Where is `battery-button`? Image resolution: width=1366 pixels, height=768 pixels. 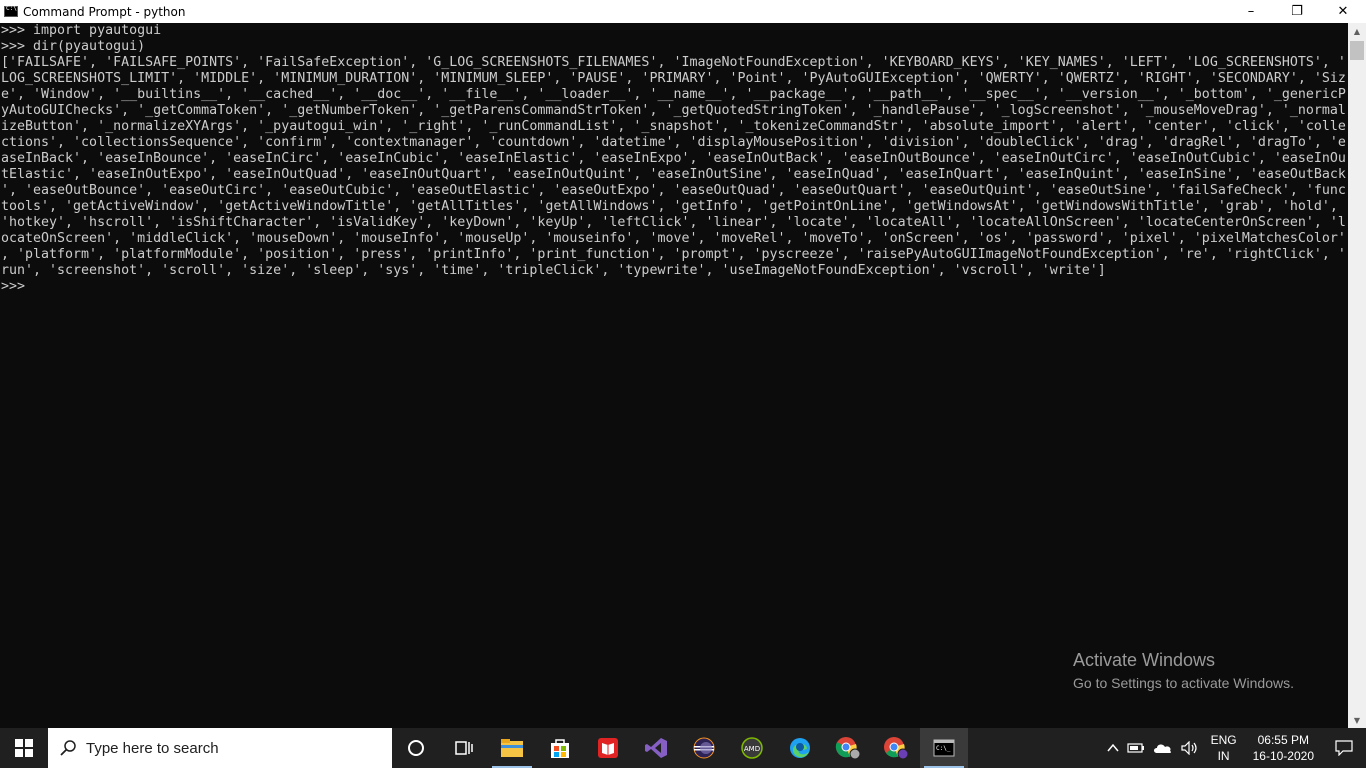 battery-button is located at coordinates (1136, 748).